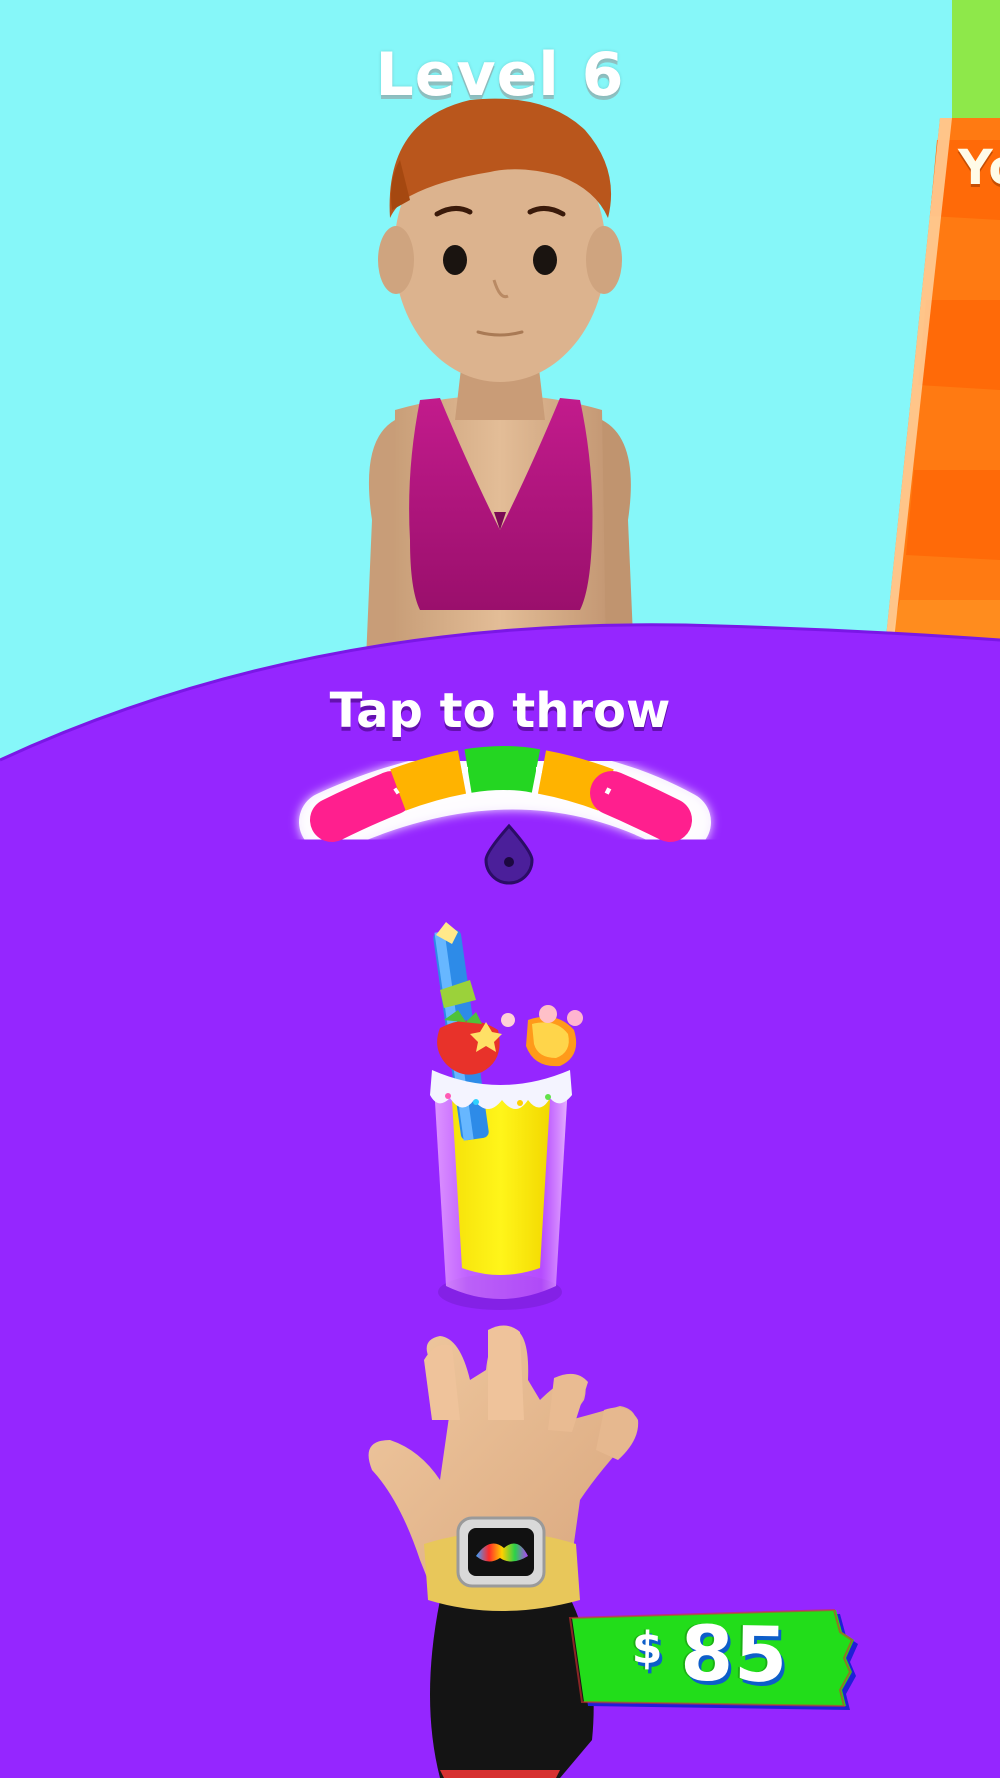  What do you see at coordinates (647, 1648) in the screenshot?
I see `currency-symbol: $` at bounding box center [647, 1648].